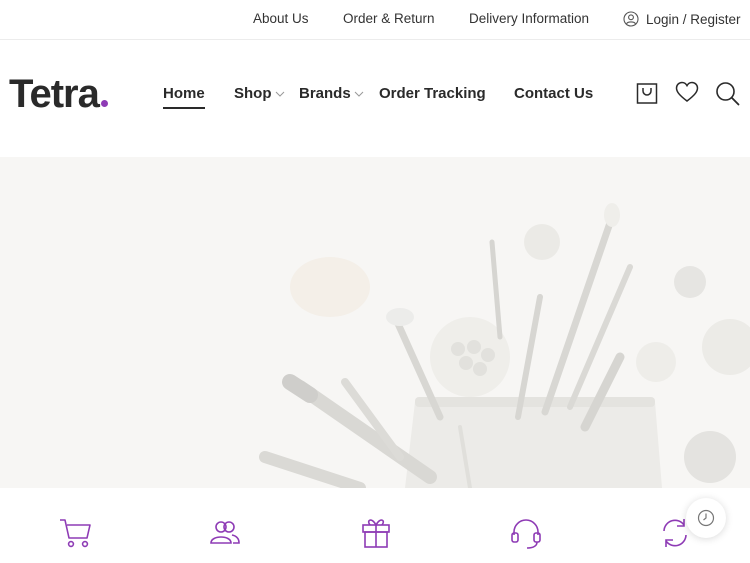 This screenshot has height=563, width=750. I want to click on user-icon, so click(631, 19).